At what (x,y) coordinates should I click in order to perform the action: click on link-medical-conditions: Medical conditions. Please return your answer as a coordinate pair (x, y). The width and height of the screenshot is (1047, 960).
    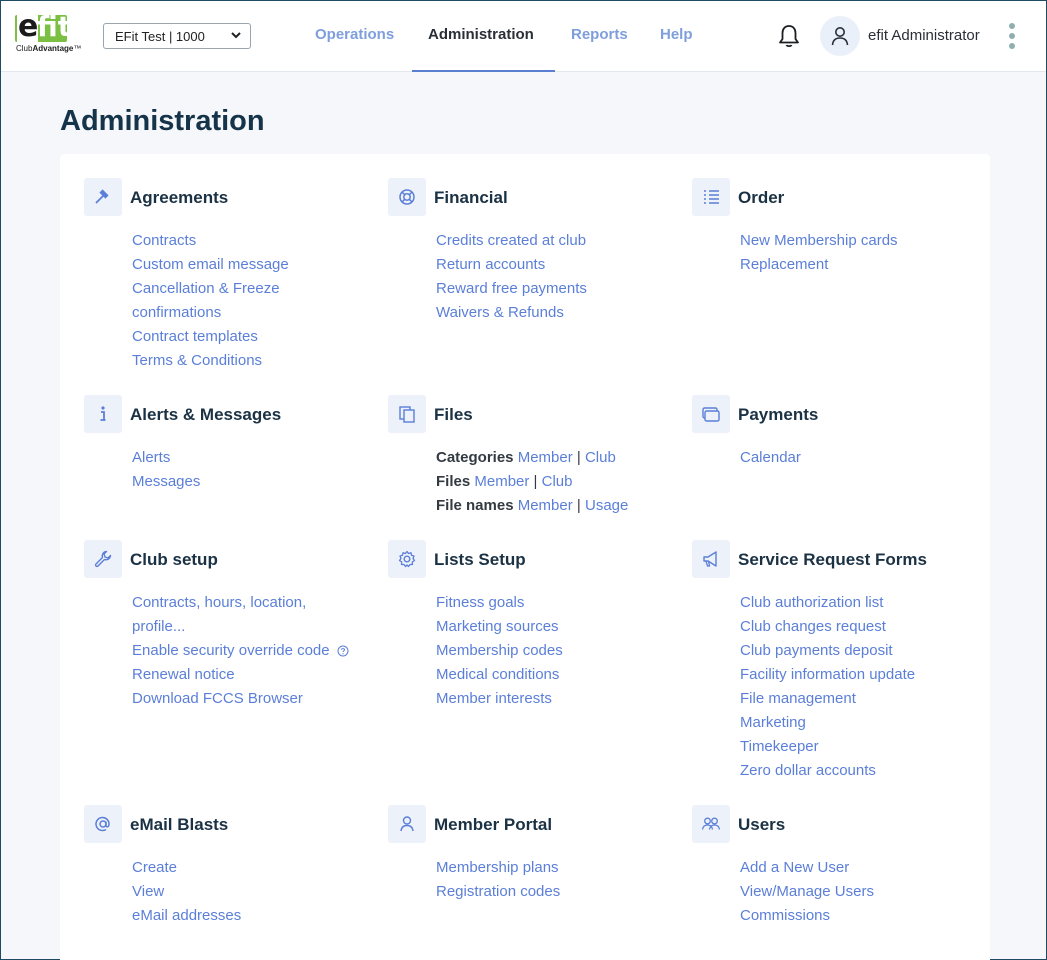
    Looking at the image, I should click on (556, 675).